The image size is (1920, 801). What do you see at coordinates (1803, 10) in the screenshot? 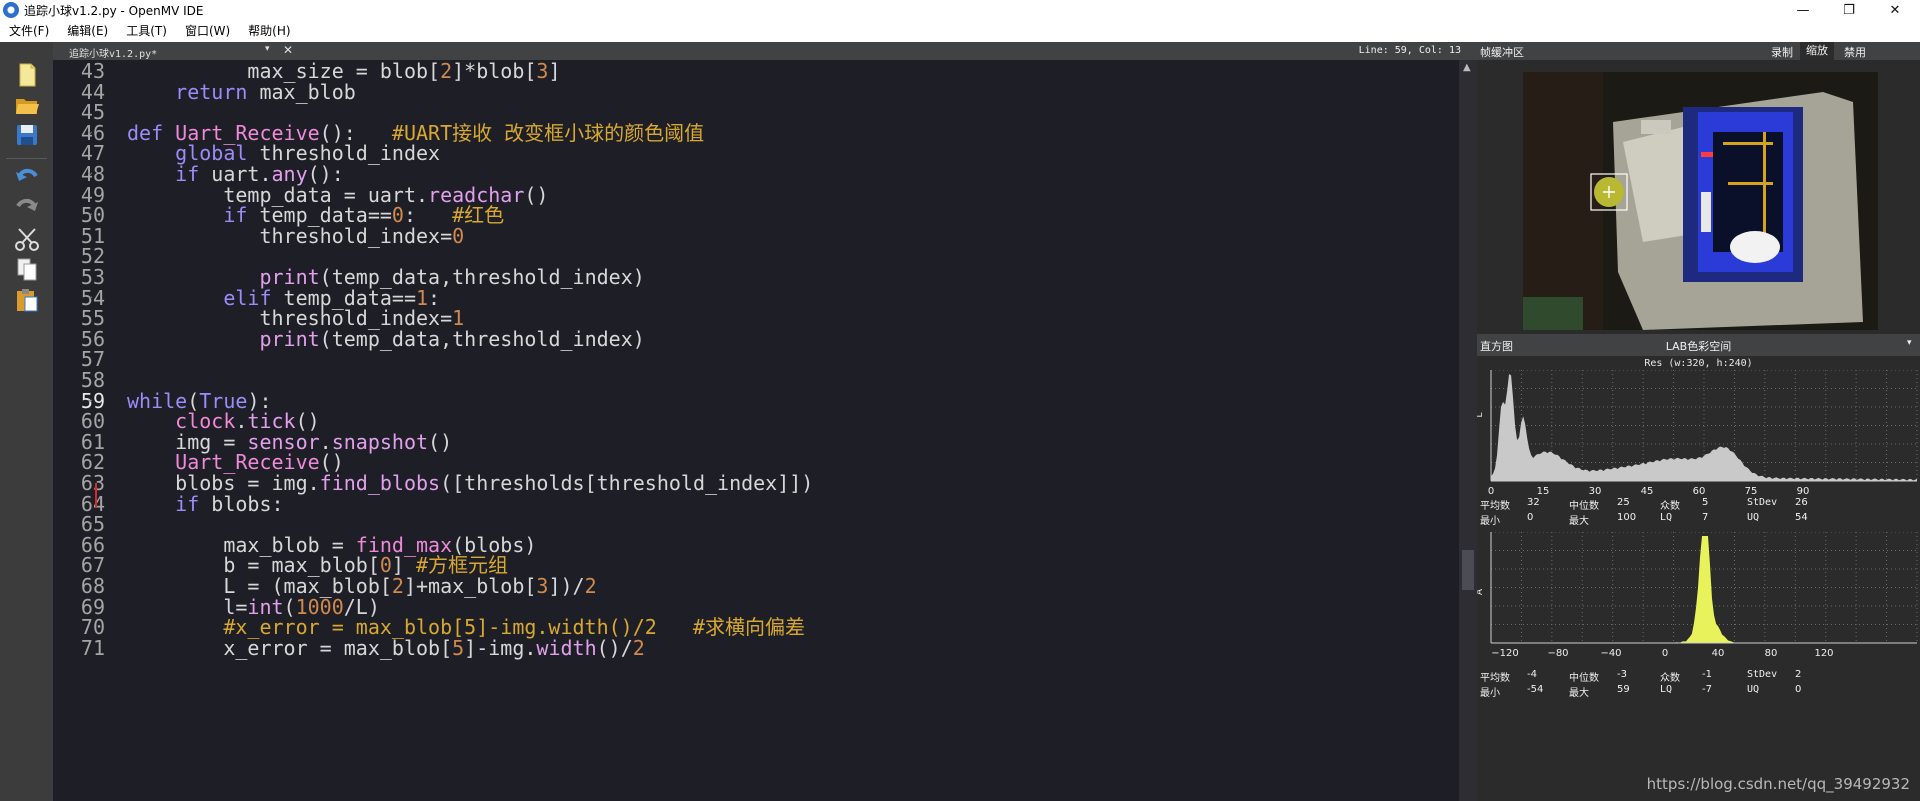
I see `minimize-button: —` at bounding box center [1803, 10].